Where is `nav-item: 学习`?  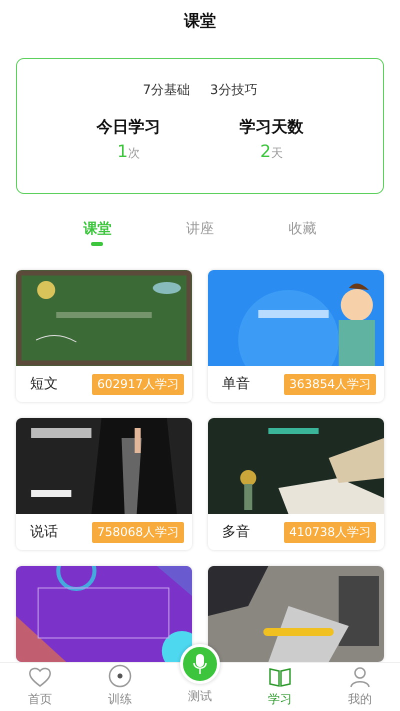
nav-item: 学习 is located at coordinates (280, 687).